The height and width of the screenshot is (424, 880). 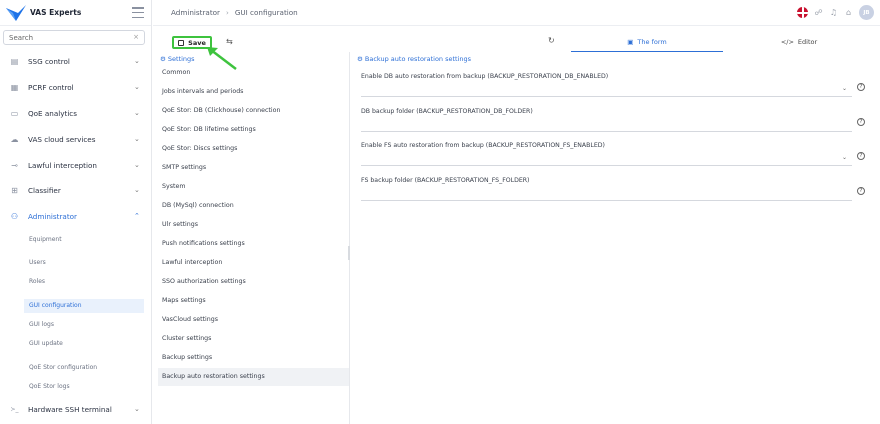 What do you see at coordinates (181, 42) in the screenshot?
I see `save-icon` at bounding box center [181, 42].